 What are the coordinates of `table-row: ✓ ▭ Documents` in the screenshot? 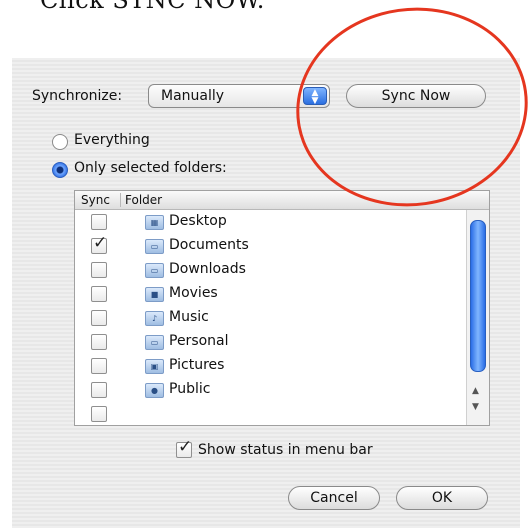 It's located at (270, 246).